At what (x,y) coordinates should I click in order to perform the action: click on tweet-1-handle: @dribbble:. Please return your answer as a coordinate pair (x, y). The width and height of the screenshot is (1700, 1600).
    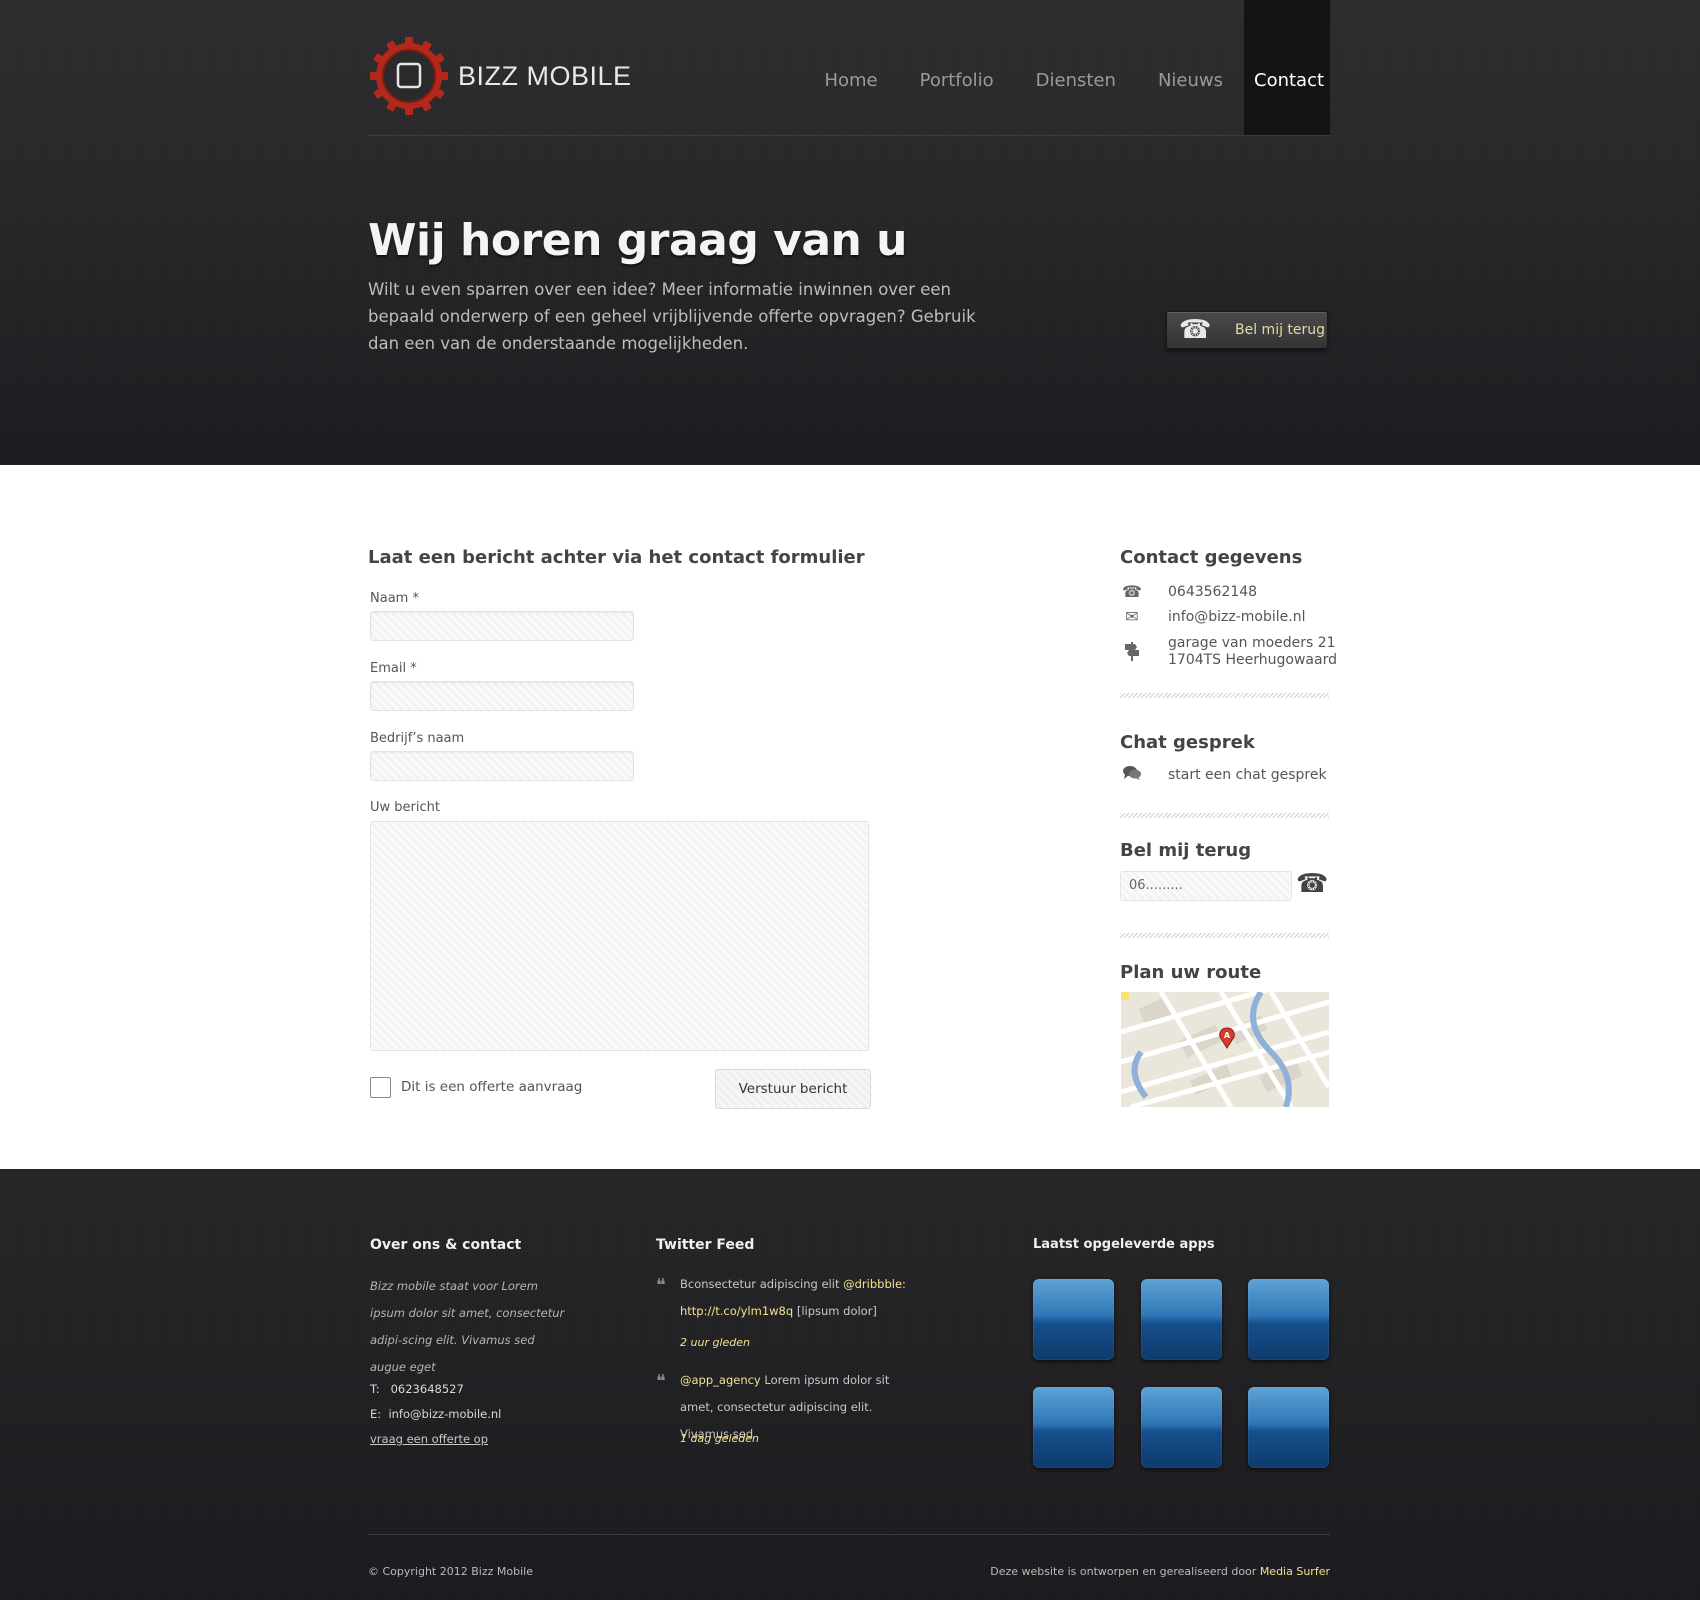
    Looking at the image, I should click on (874, 1284).